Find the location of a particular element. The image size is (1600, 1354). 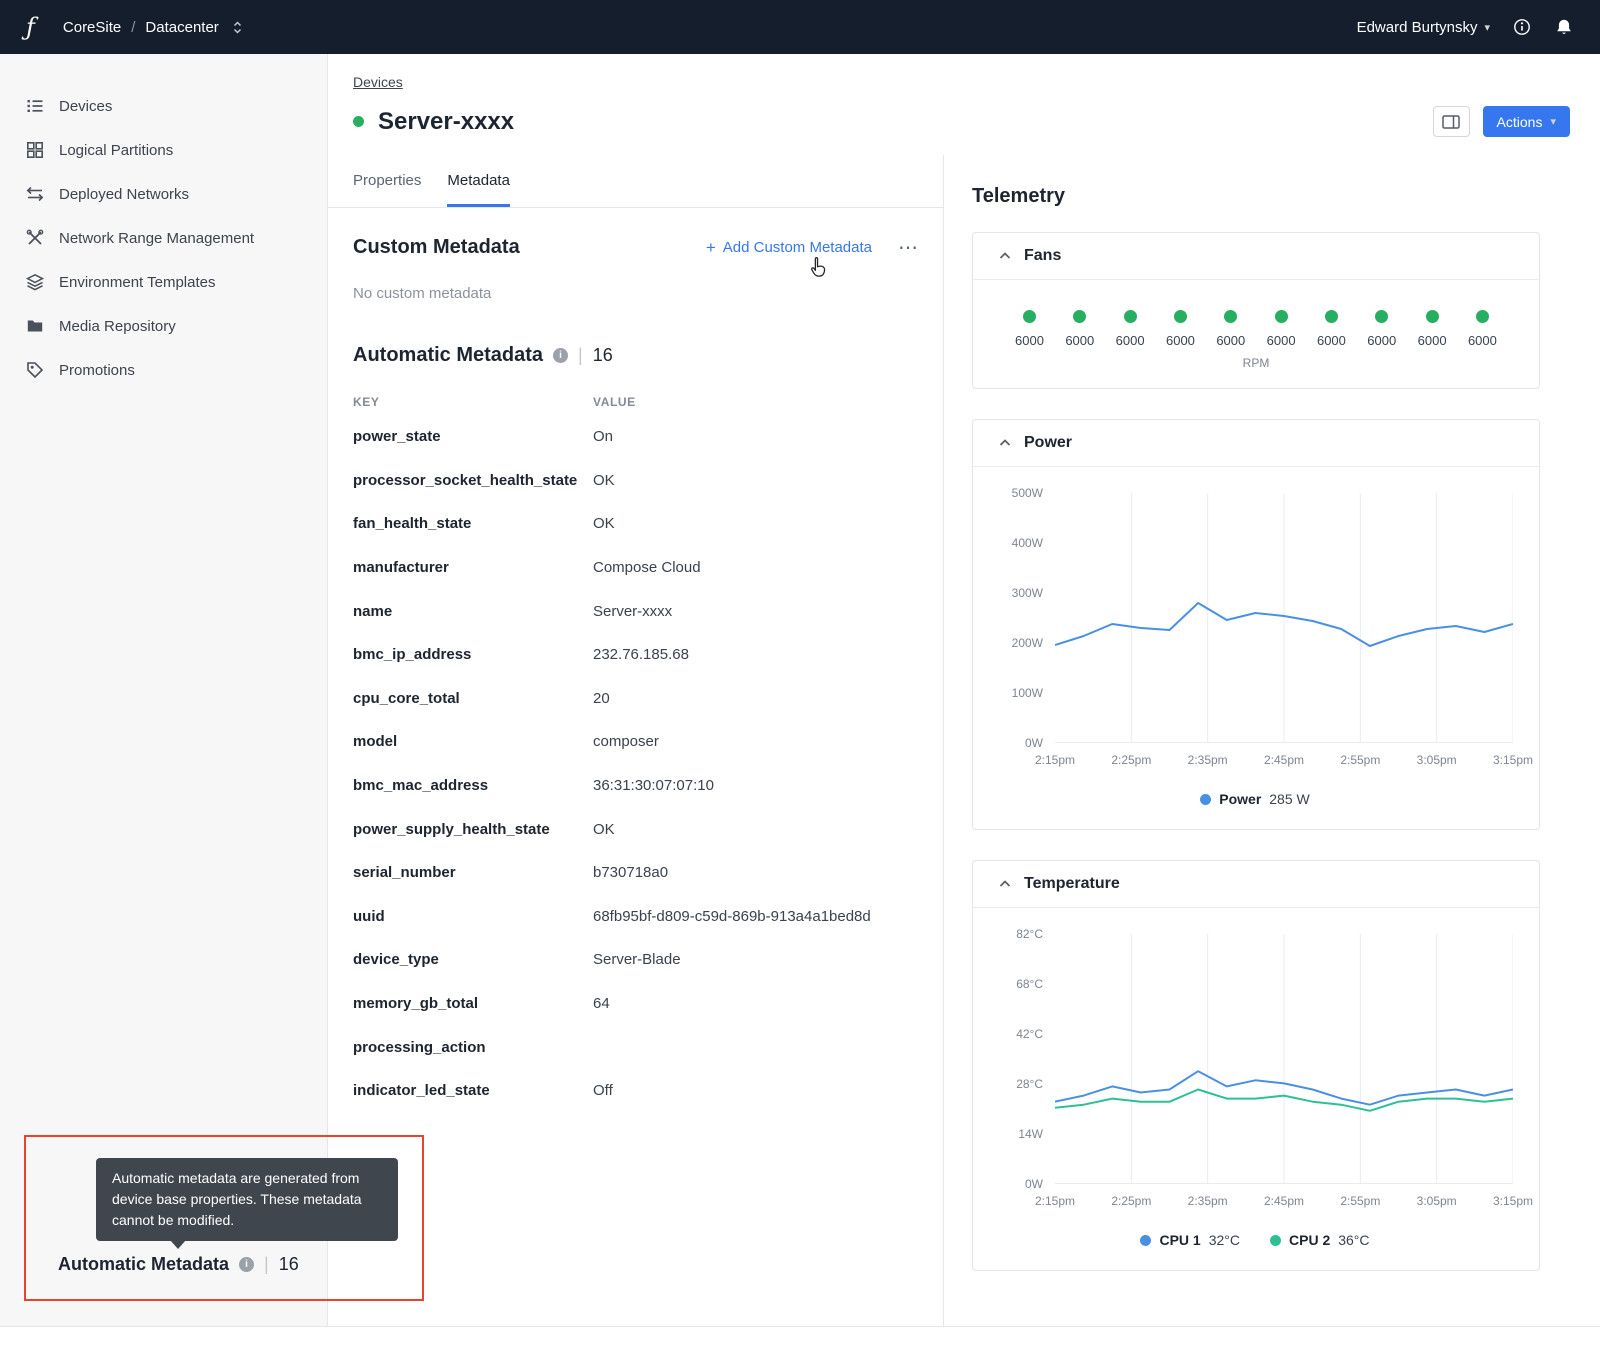

breadcrumb-org: CoreSite is located at coordinates (92, 27).